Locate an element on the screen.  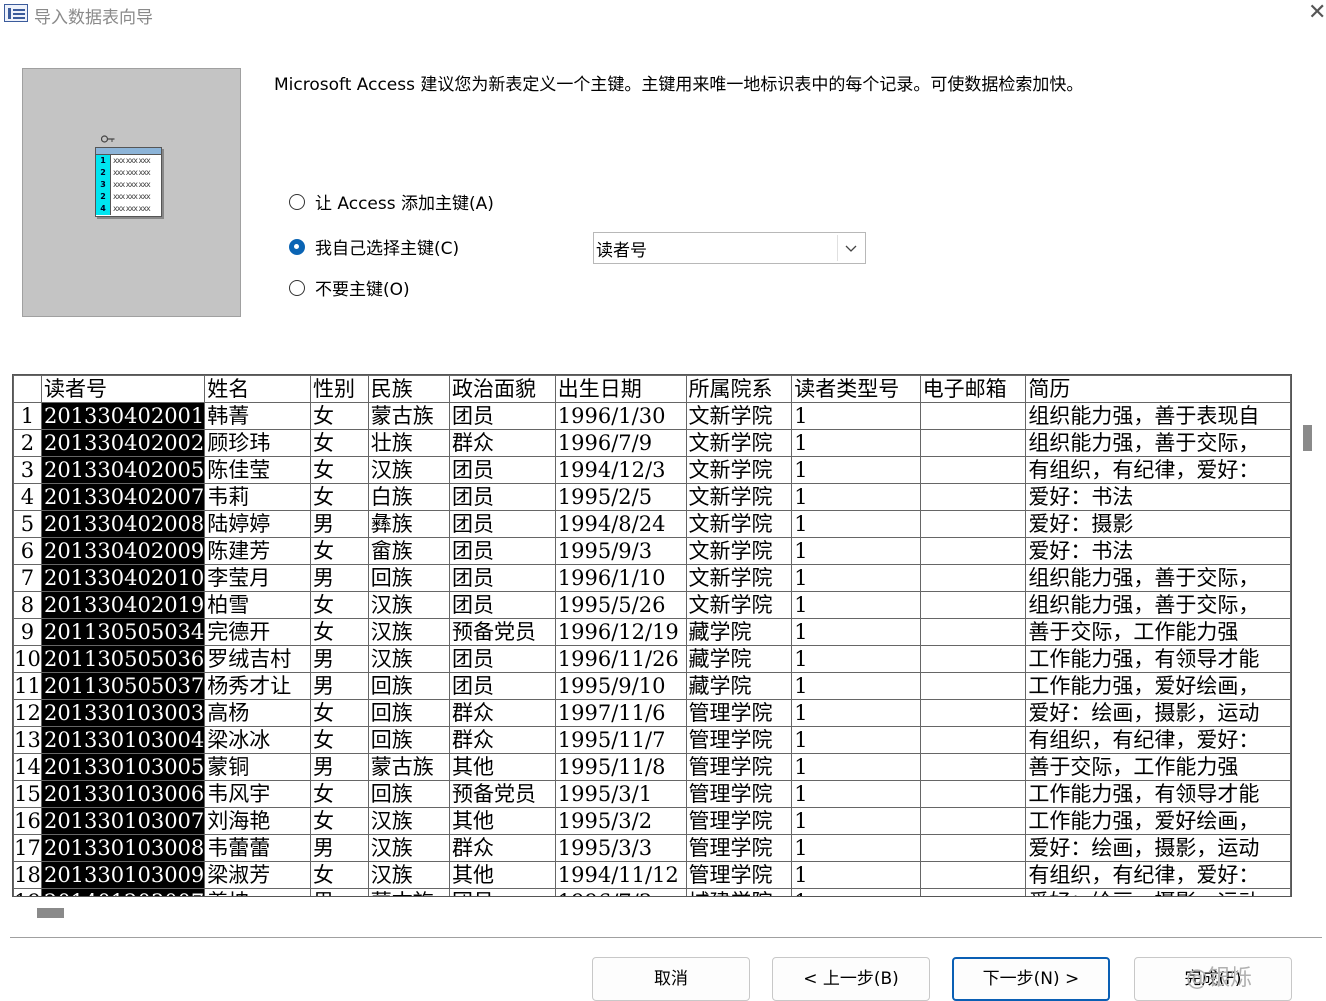
vertical-scrollbar-thumb is located at coordinates (1307, 438).